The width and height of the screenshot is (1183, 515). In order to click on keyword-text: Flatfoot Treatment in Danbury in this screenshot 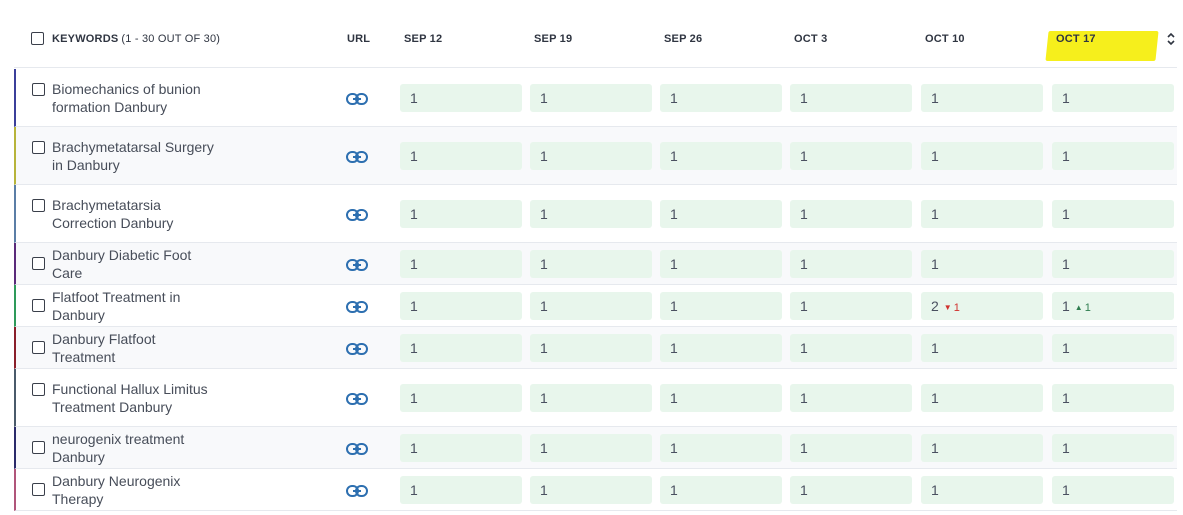, I will do `click(116, 305)`.